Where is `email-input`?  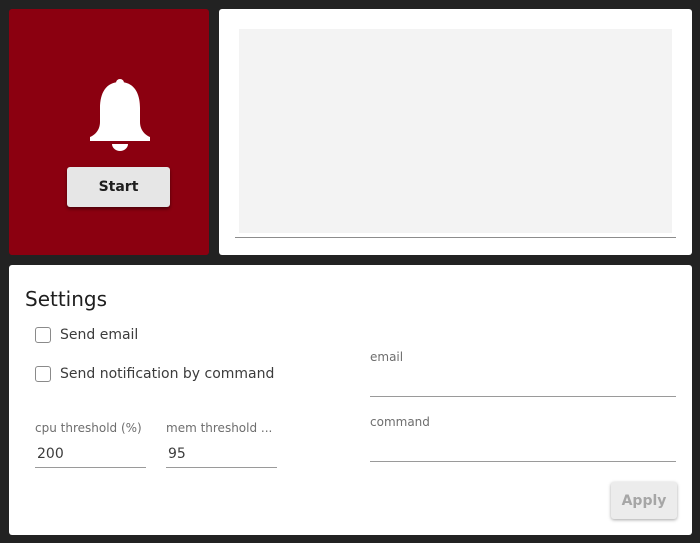
email-input is located at coordinates (523, 383).